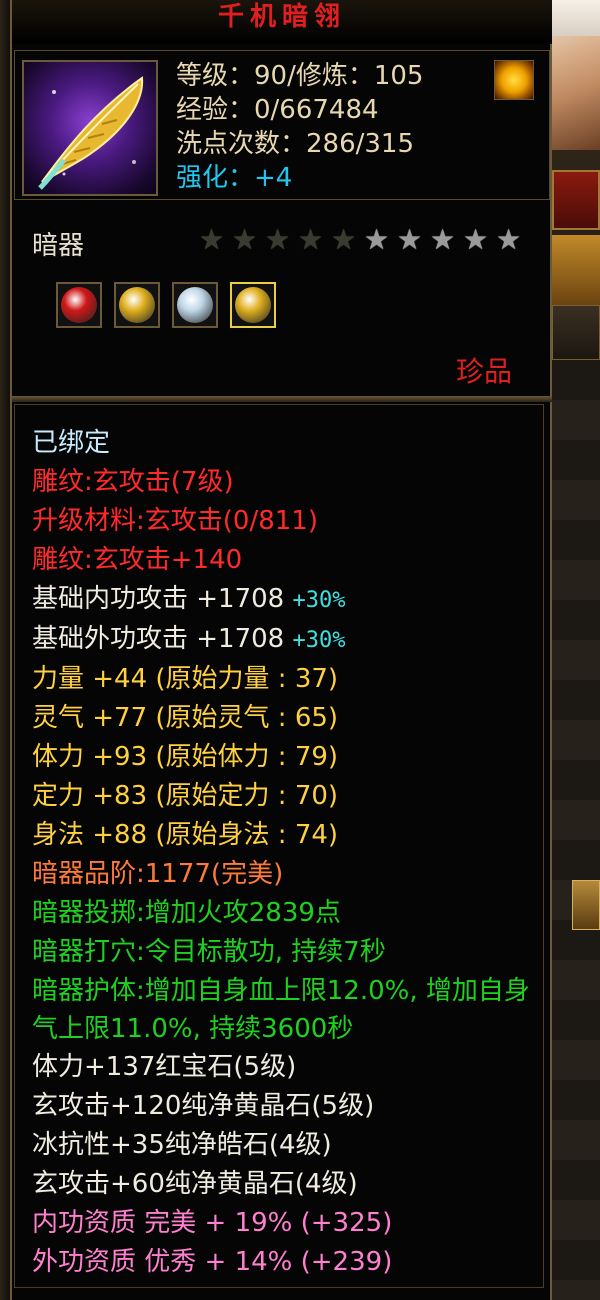  I want to click on attribute-text: 体力+137红宝石(5级), so click(164, 1067).